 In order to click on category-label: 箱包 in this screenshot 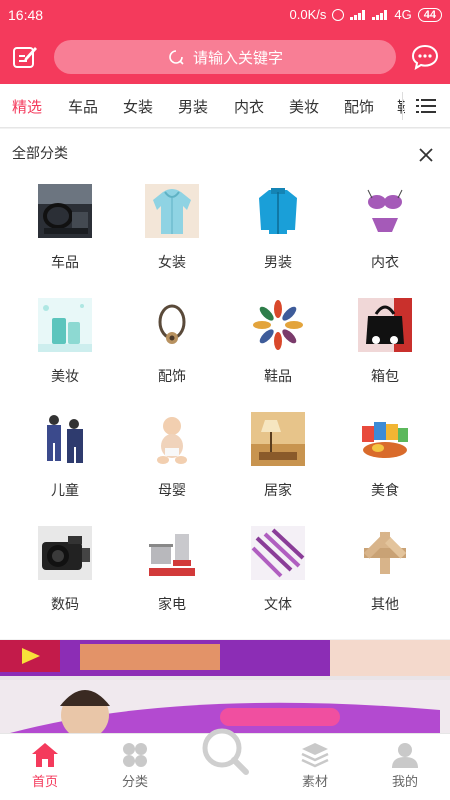, I will do `click(385, 376)`.